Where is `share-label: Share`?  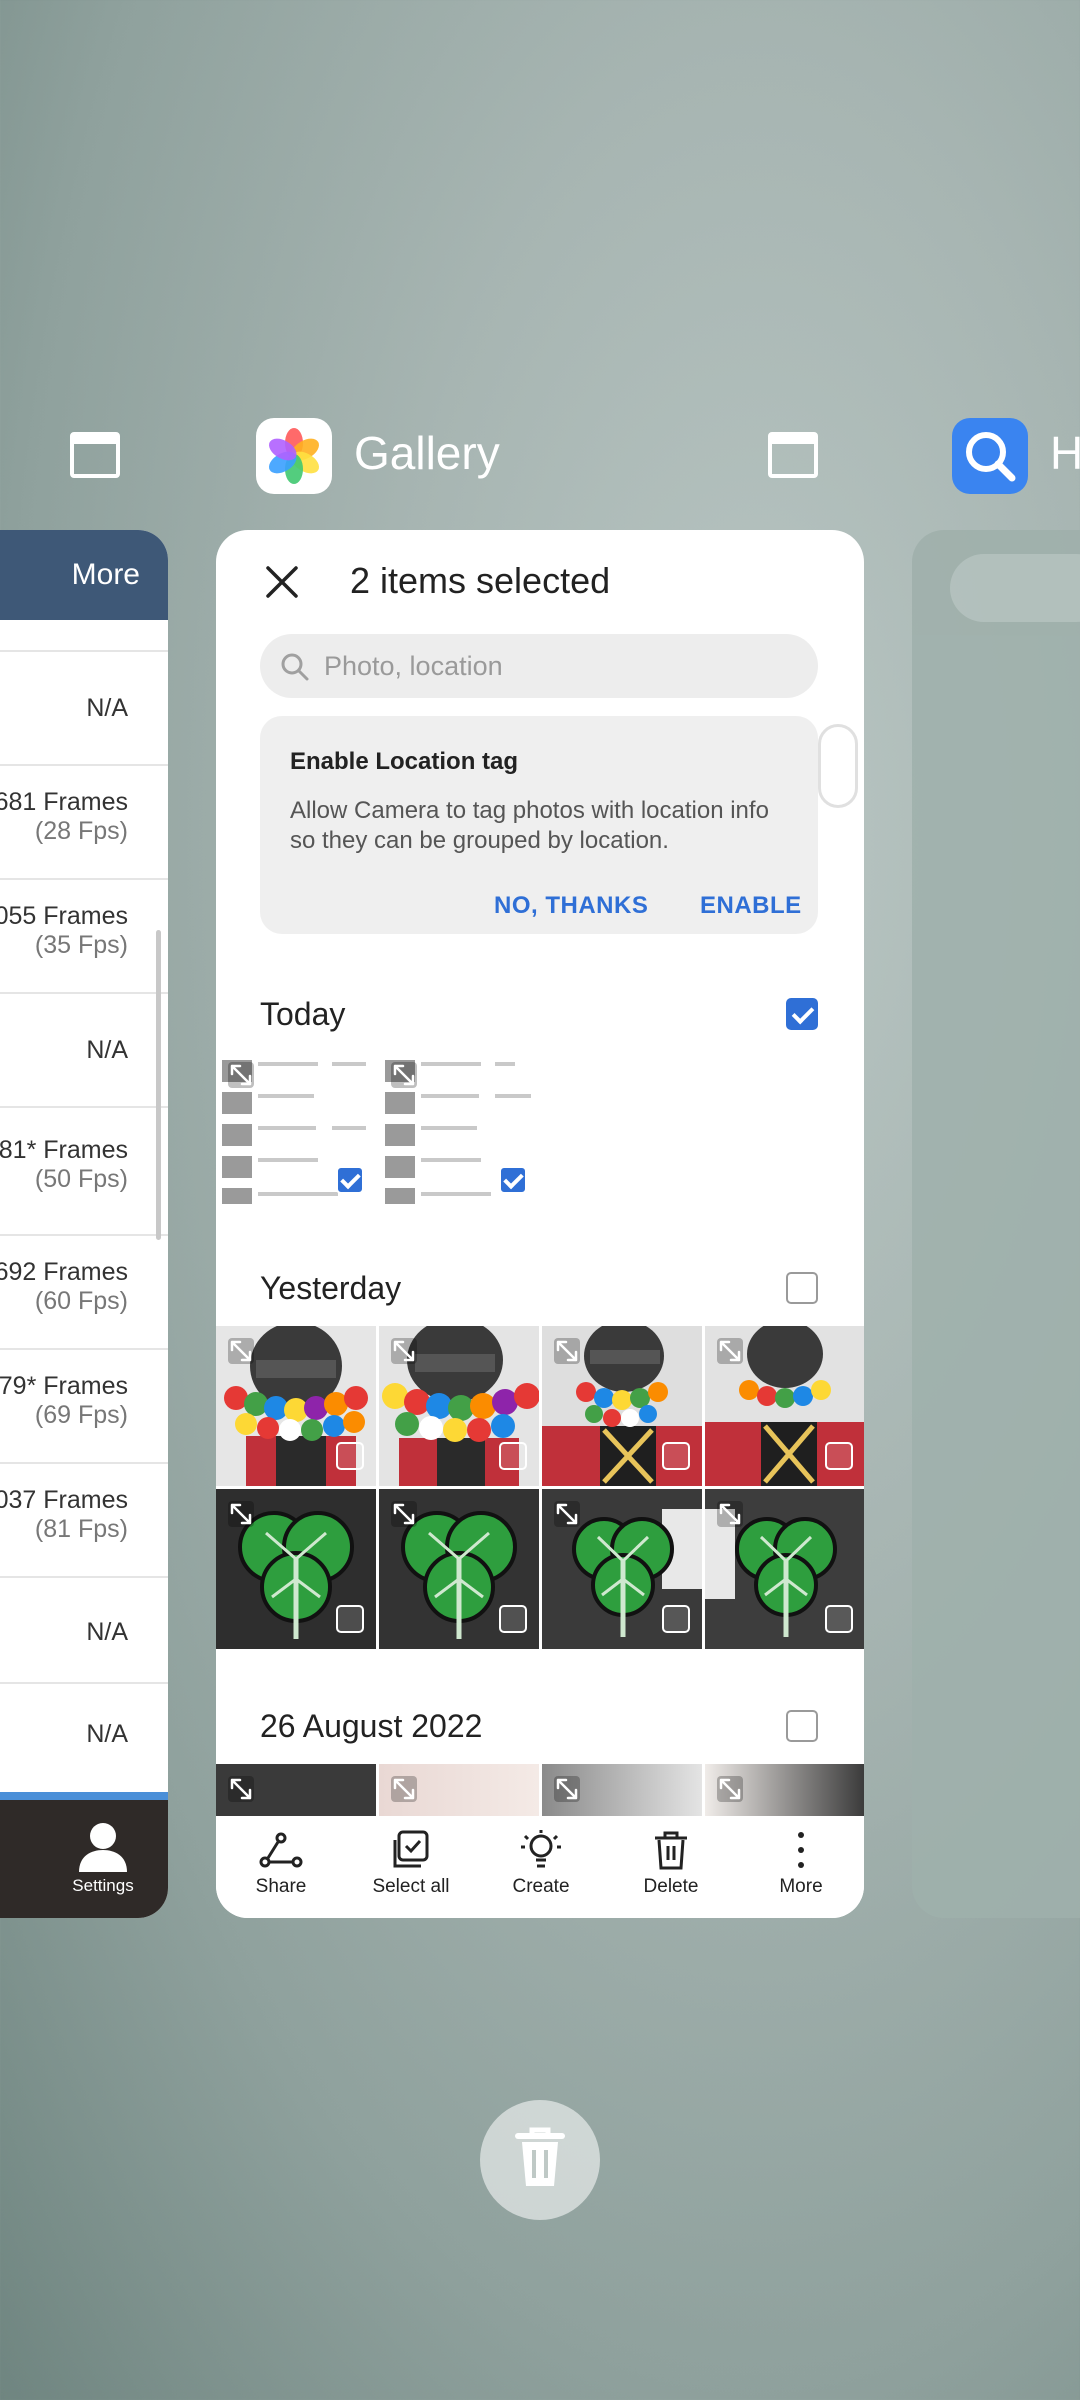 share-label: Share is located at coordinates (281, 1886).